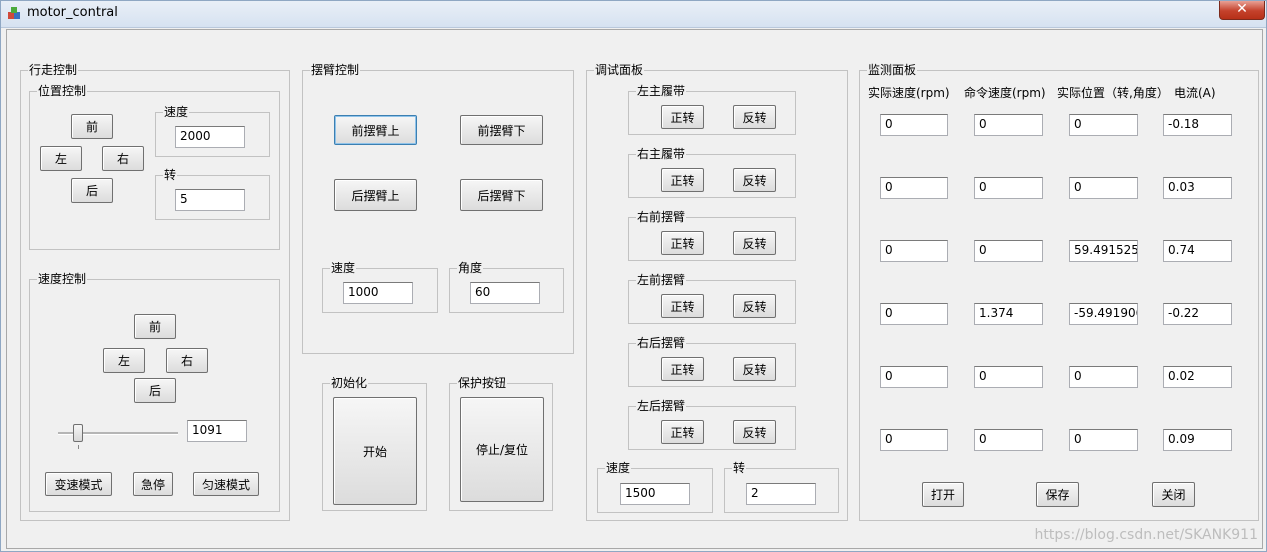 The image size is (1267, 552). Describe the element at coordinates (1197, 314) in the screenshot. I see `current-field: -0.22` at that location.